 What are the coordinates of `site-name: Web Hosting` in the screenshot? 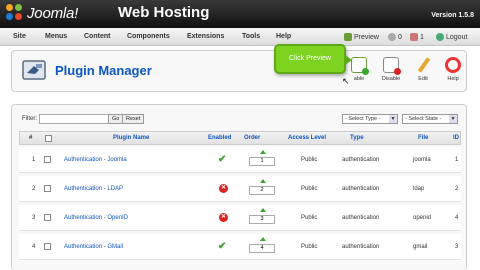 It's located at (164, 12).